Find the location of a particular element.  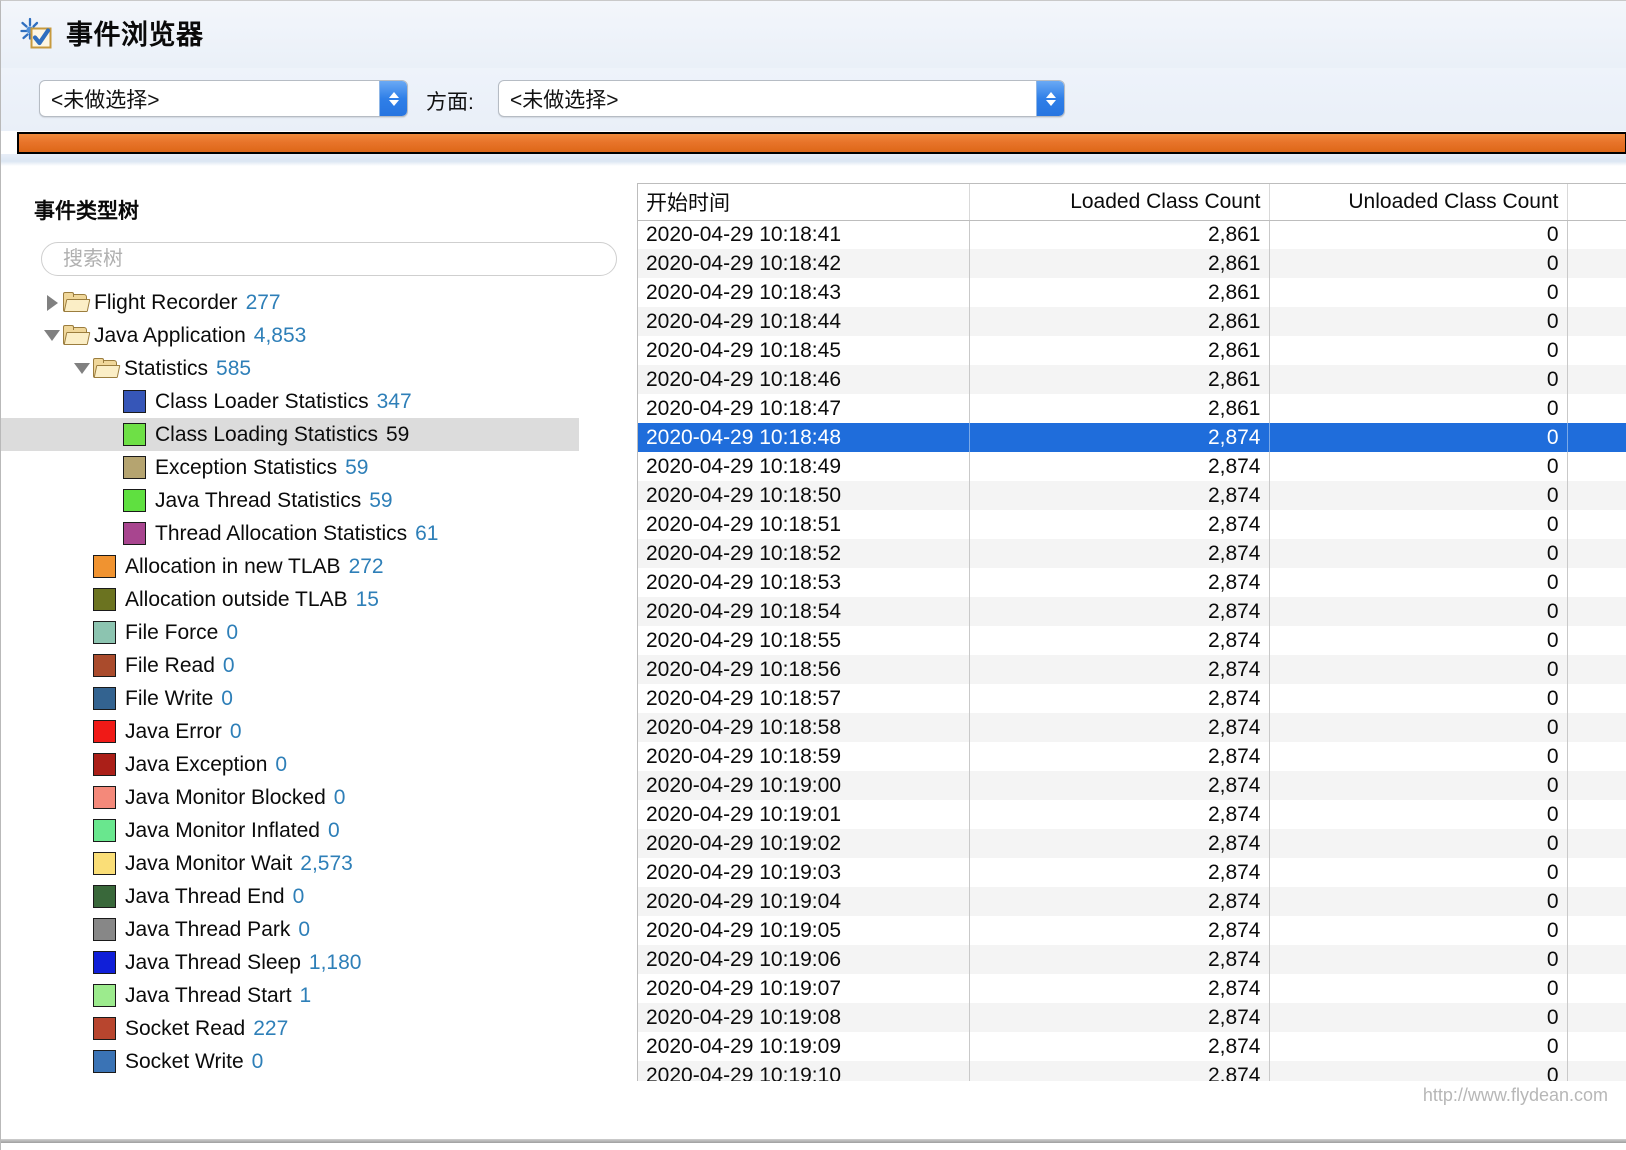

table-row: 2020-04-29 10:19:08 2,874 0 is located at coordinates (1132, 1017).